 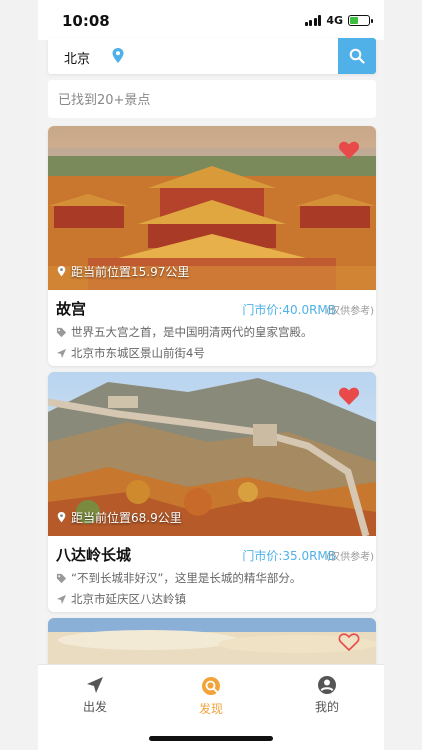 What do you see at coordinates (211, 20) in the screenshot?
I see `status-bar: 10:08 4G` at bounding box center [211, 20].